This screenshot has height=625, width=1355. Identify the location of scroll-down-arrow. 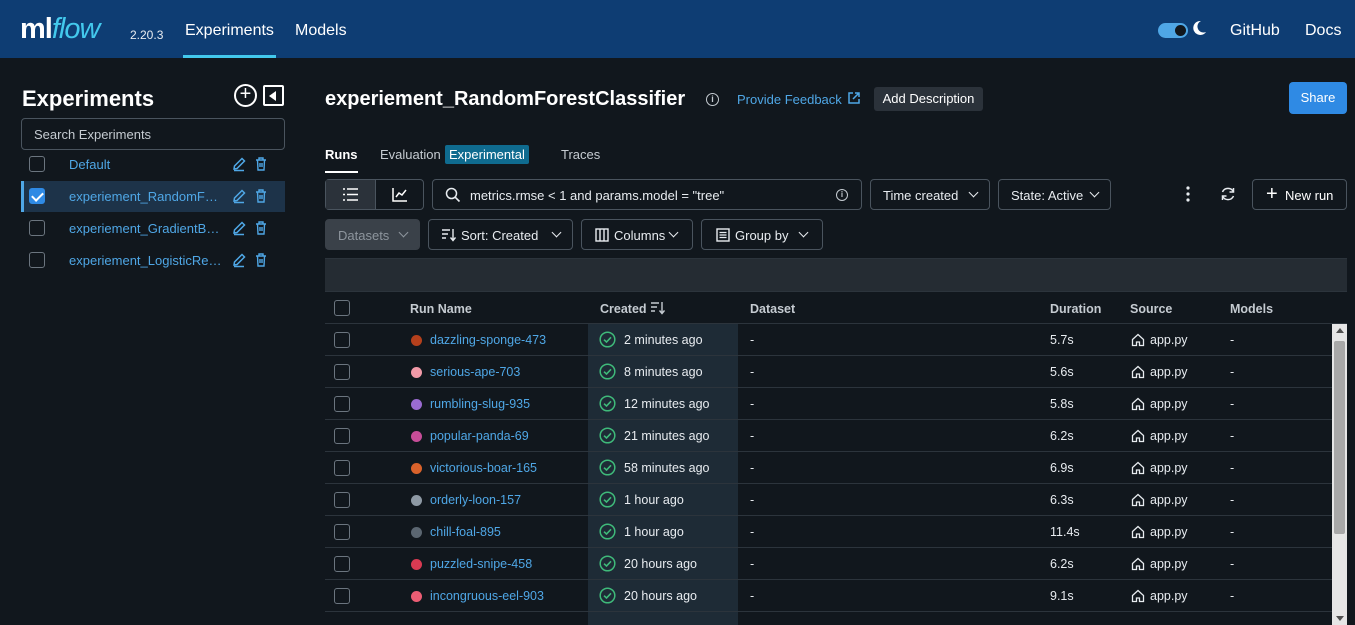
(1340, 618).